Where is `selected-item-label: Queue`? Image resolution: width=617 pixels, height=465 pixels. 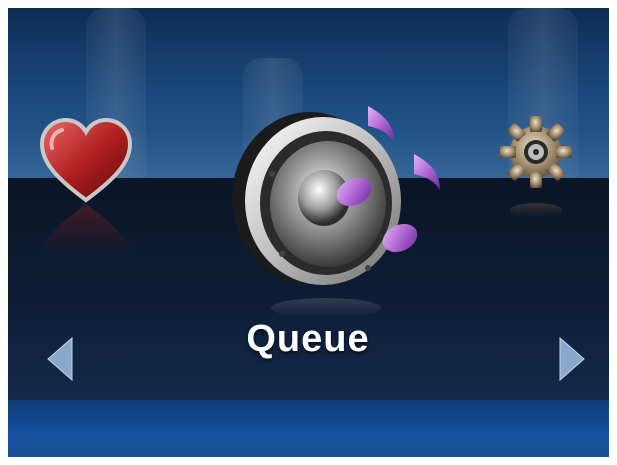
selected-item-label: Queue is located at coordinates (308, 339).